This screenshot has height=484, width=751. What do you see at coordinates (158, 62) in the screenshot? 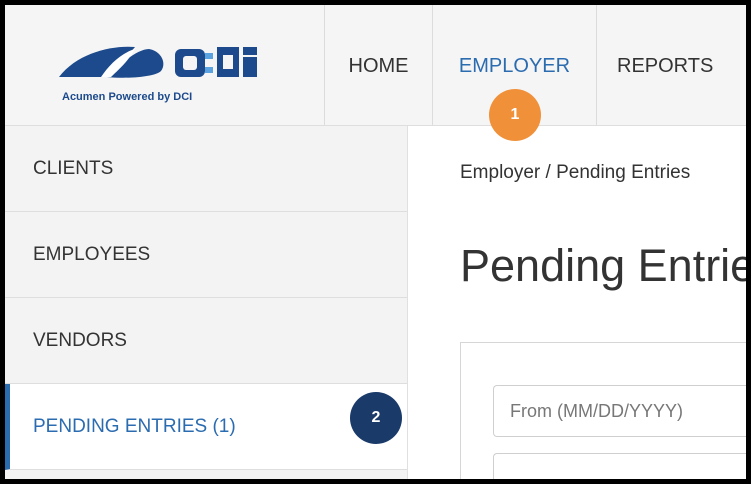
I see `dci-logo-icon` at bounding box center [158, 62].